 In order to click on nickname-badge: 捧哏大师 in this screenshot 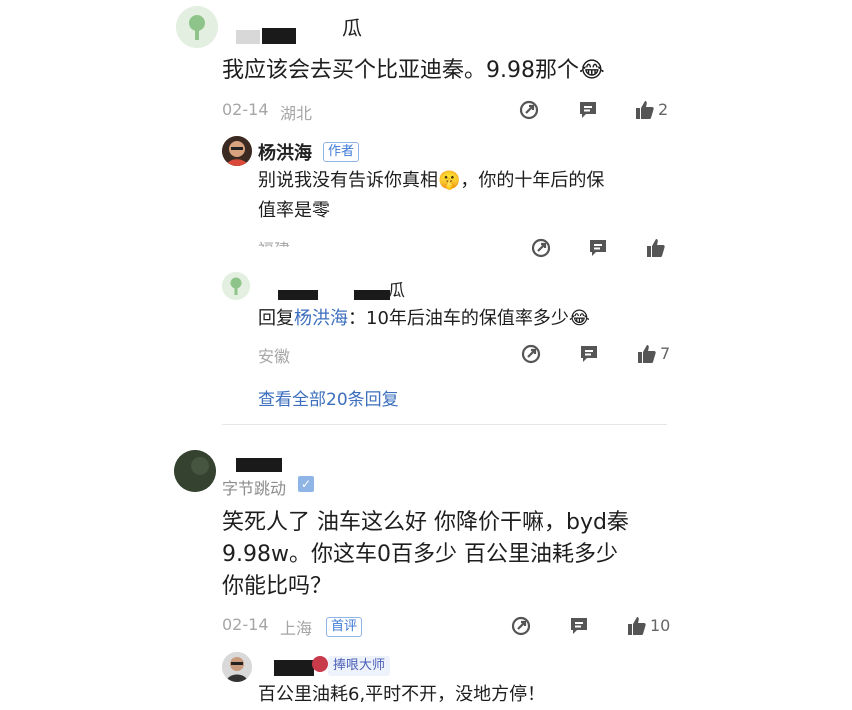, I will do `click(359, 666)`.